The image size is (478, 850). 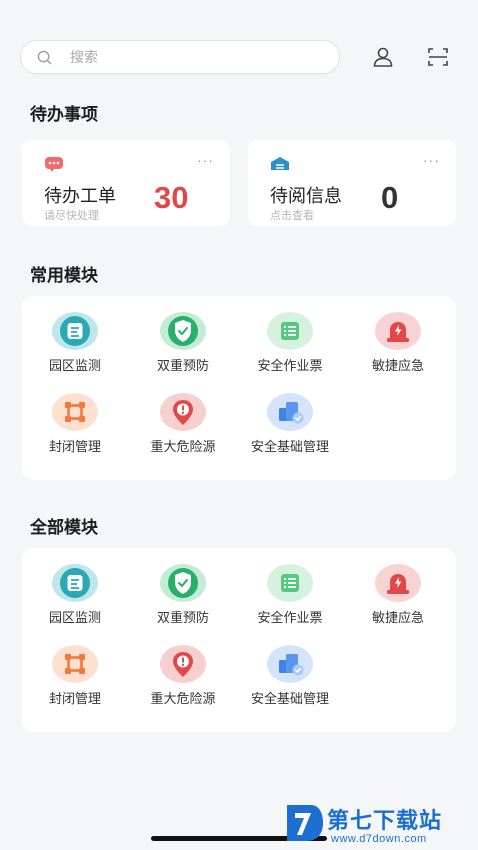 I want to click on watermark-title: 第七下载站, so click(x=385, y=820).